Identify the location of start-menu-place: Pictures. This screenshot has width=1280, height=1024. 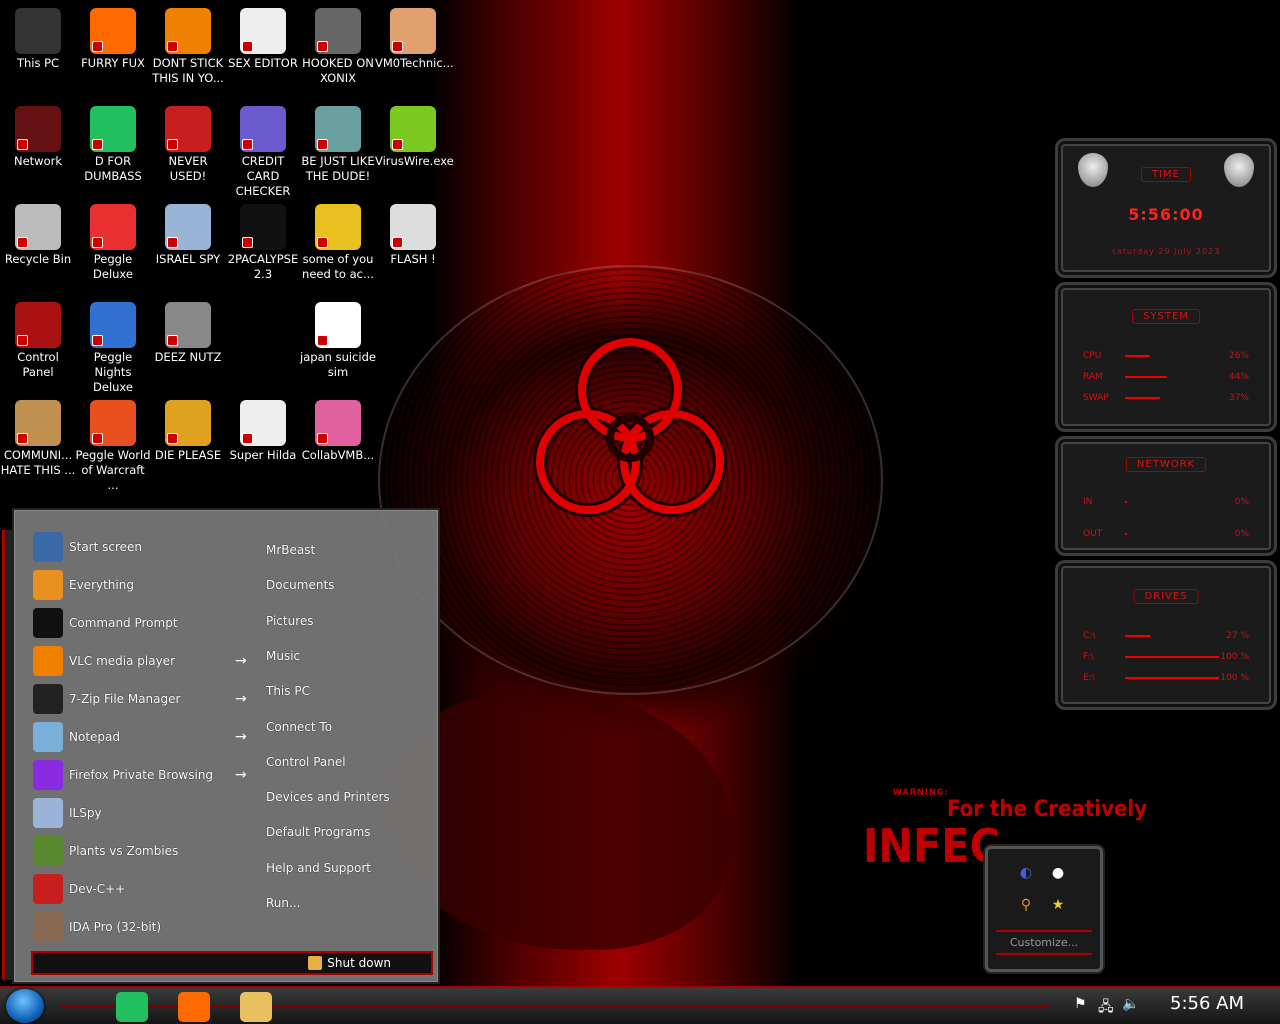
(290, 621).